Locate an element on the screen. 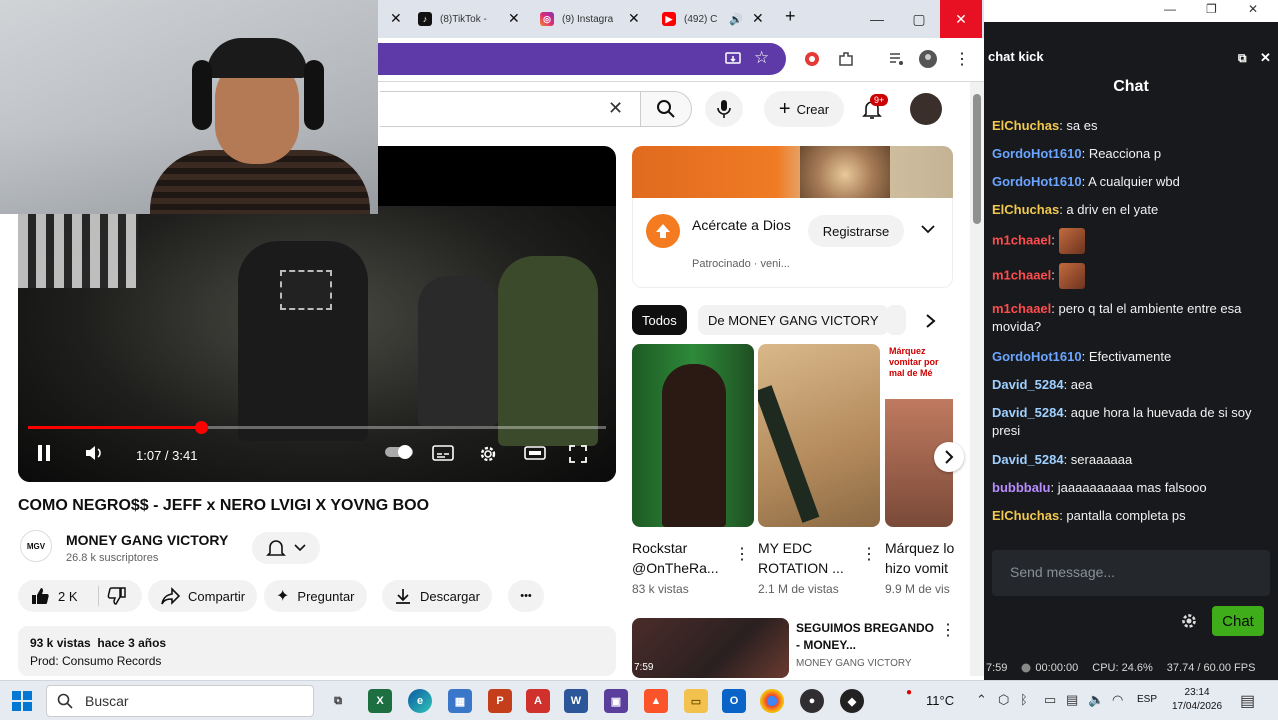 This screenshot has height=720, width=1278. excel-icon: X is located at coordinates (380, 701).